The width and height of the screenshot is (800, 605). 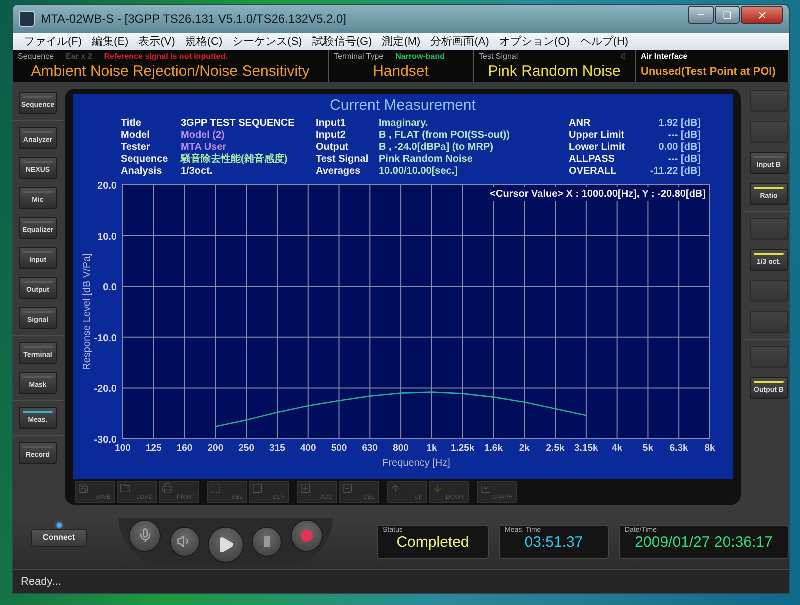 I want to click on axis-tick-label: 315, so click(x=278, y=448).